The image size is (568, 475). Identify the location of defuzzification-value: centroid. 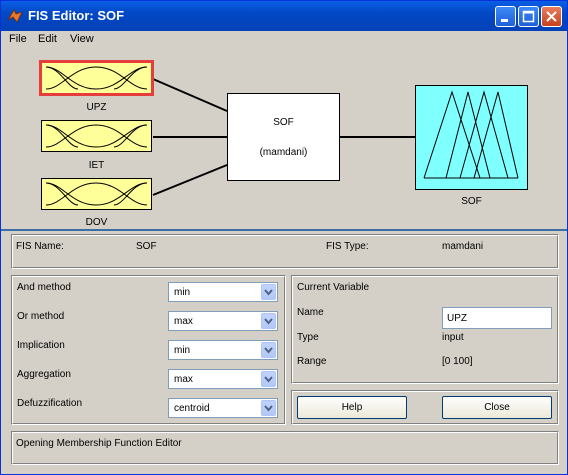
(192, 408).